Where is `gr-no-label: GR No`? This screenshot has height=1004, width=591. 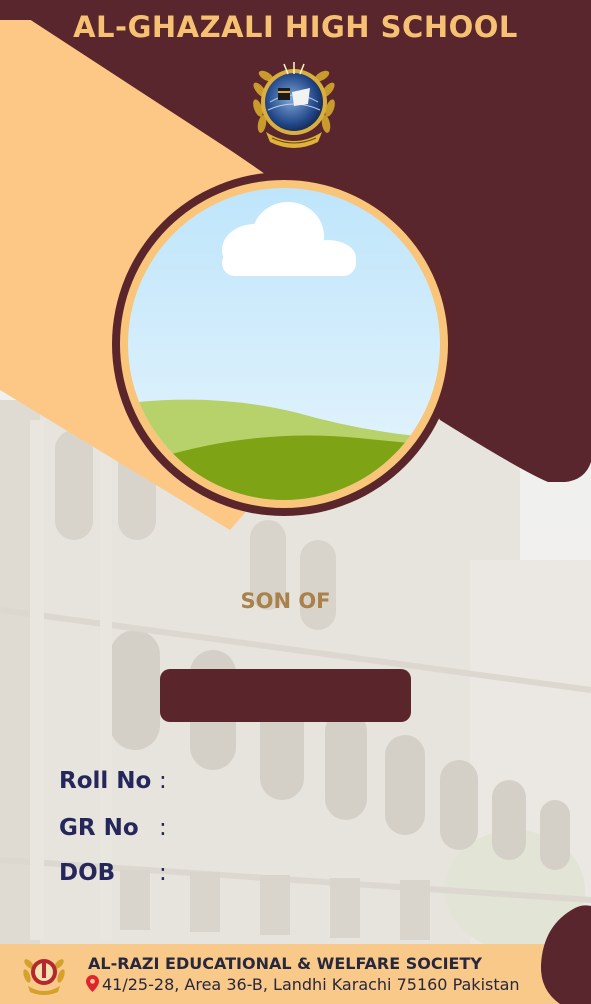 gr-no-label: GR No is located at coordinates (99, 828).